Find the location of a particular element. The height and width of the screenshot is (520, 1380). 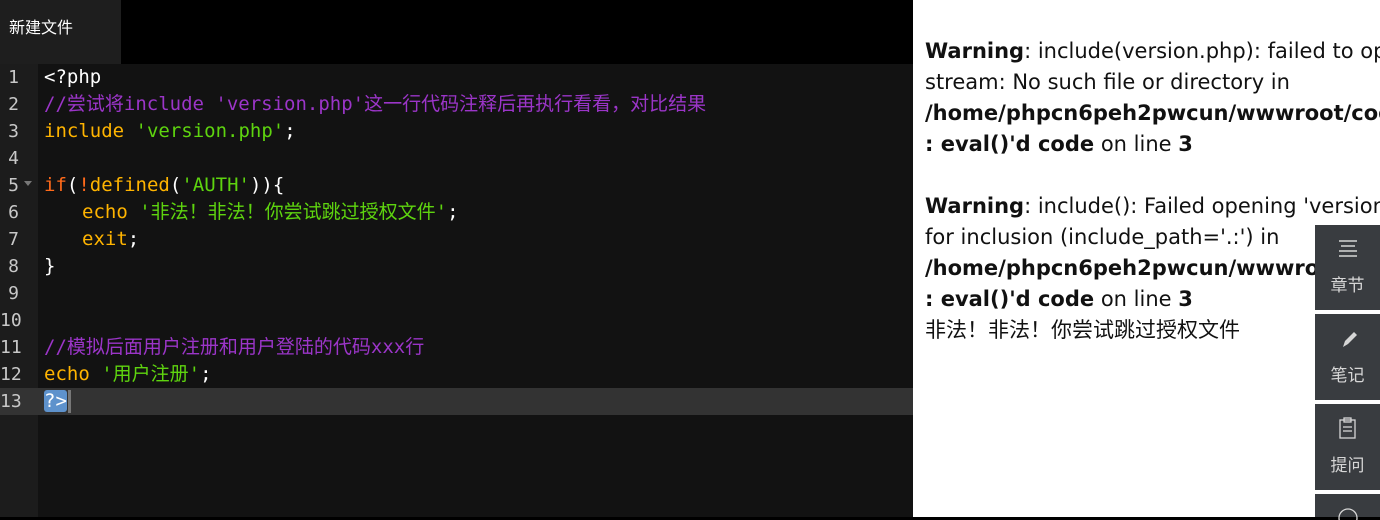

list-icon is located at coordinates (1348, 248).